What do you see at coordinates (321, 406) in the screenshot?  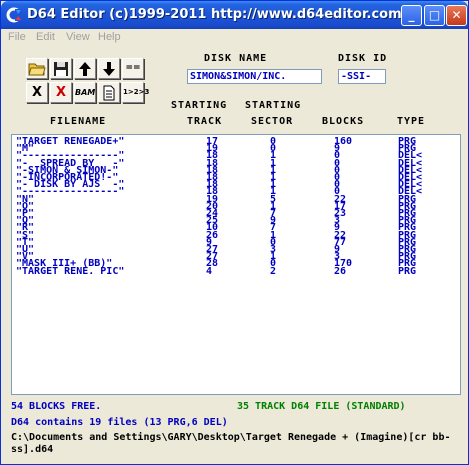 I see `disk-format-status: 35 TRACK D64 FILE (STANDARD)` at bounding box center [321, 406].